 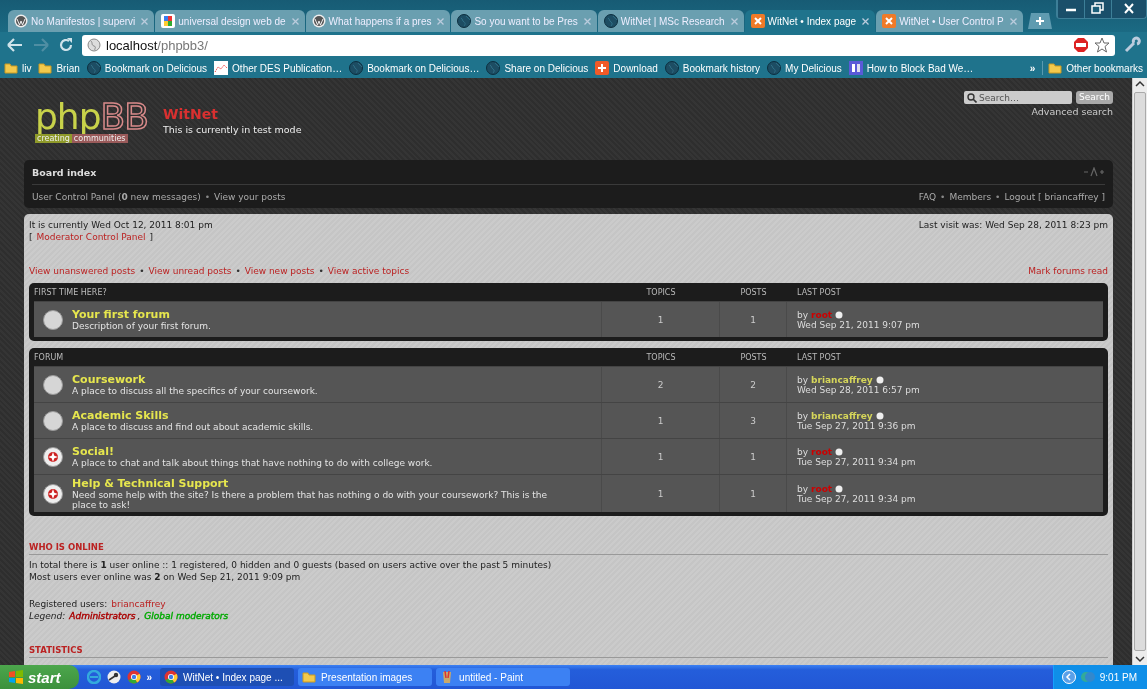 What do you see at coordinates (537, 68) in the screenshot?
I see `bookmark-item: Share on Delicious` at bounding box center [537, 68].